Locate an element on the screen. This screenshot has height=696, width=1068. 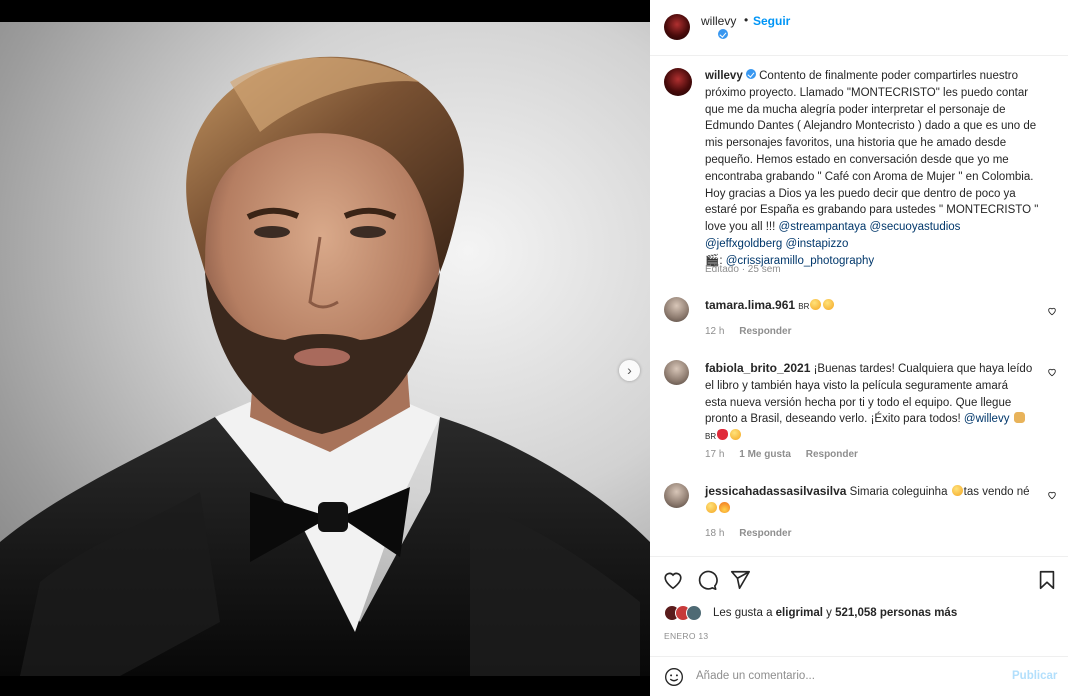
publish-button: Publicar is located at coordinates (1034, 676).